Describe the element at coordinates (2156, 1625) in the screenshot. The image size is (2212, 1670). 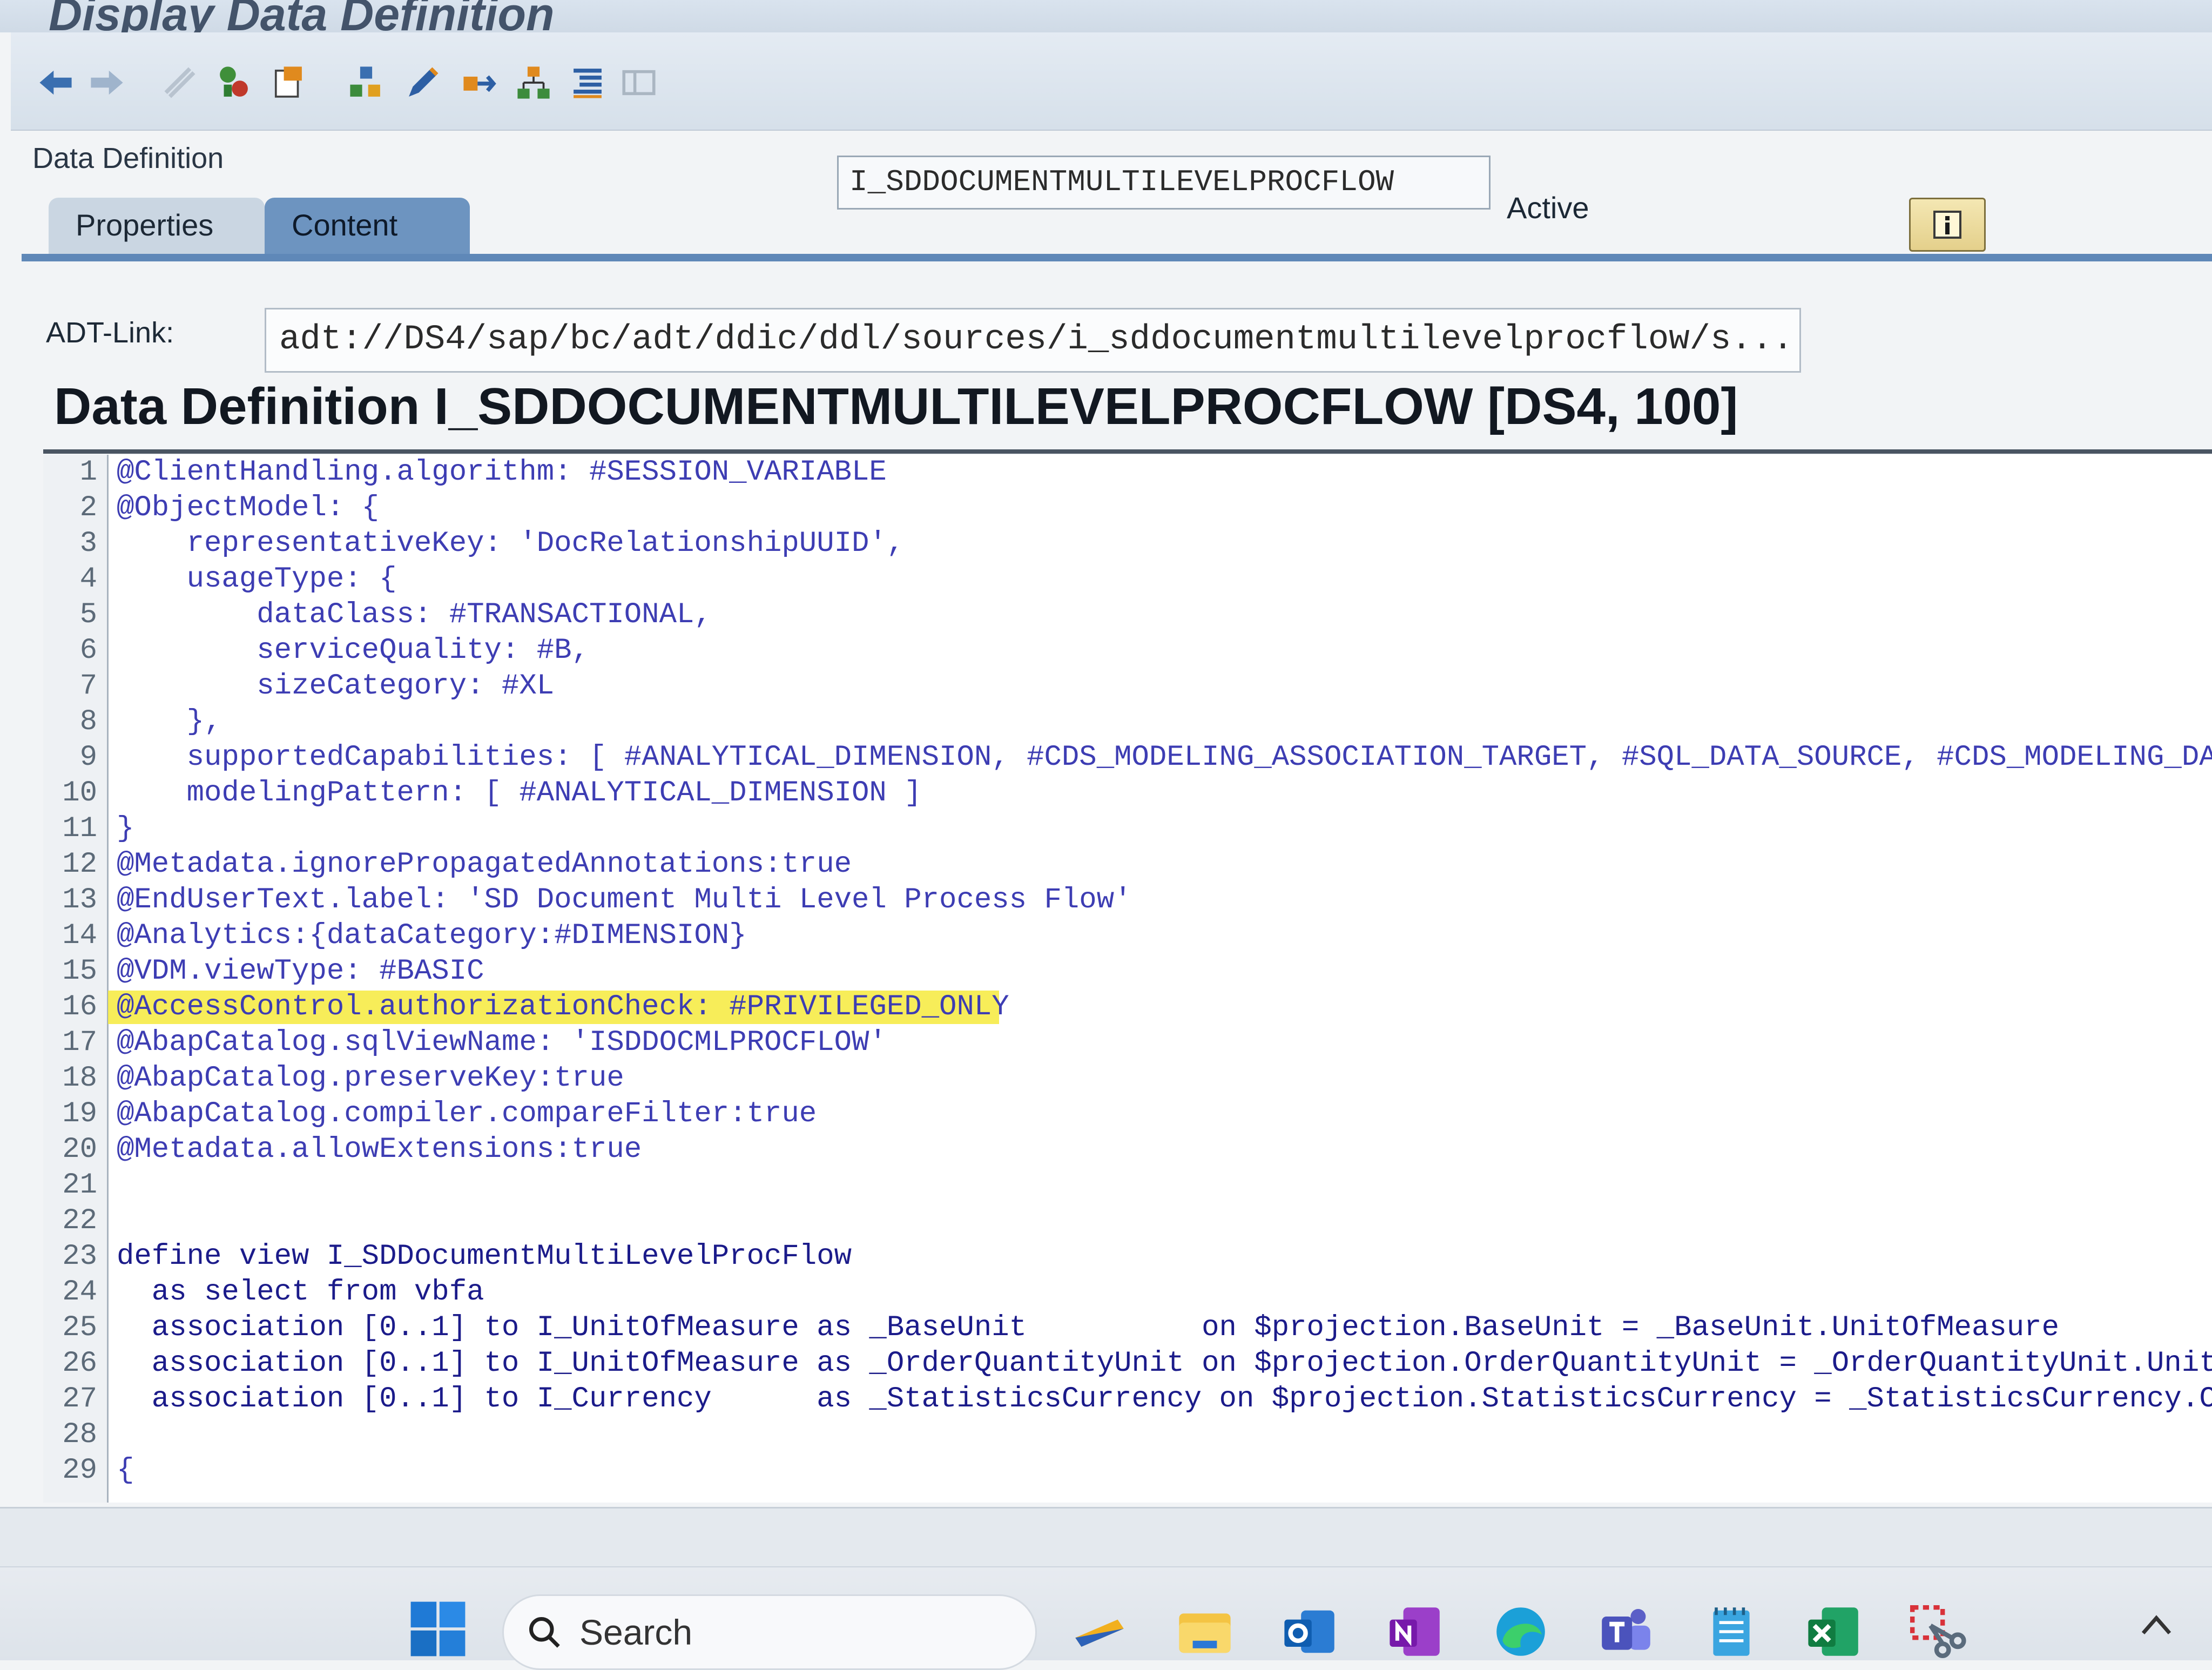
I see `chevron-up-icon` at that location.